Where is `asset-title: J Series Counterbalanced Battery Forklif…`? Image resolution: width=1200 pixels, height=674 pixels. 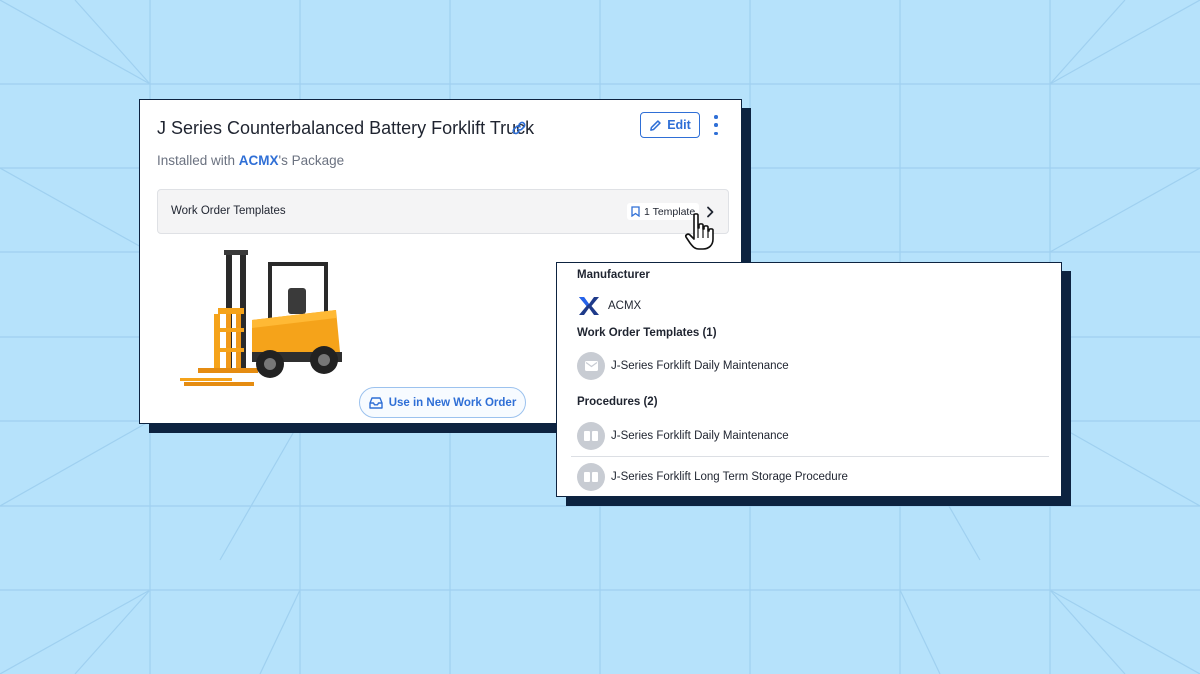 asset-title: J Series Counterbalanced Battery Forklif… is located at coordinates (346, 128).